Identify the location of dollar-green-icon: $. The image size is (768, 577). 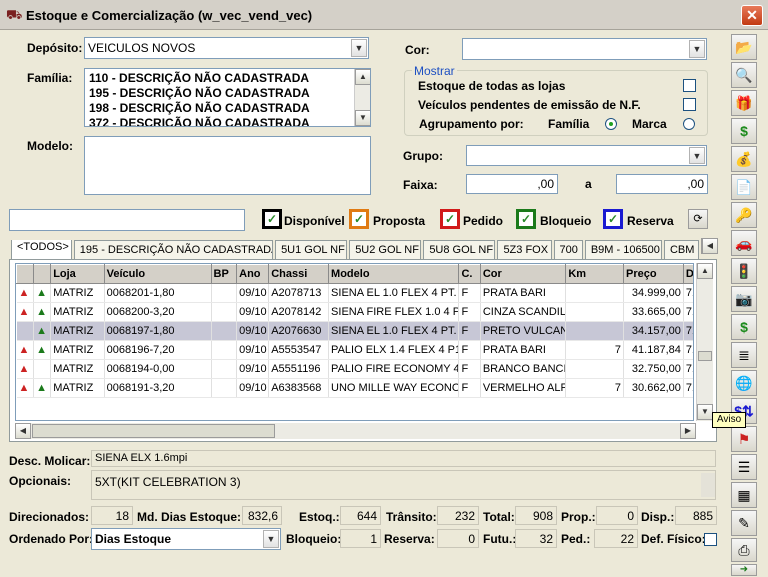
(744, 327).